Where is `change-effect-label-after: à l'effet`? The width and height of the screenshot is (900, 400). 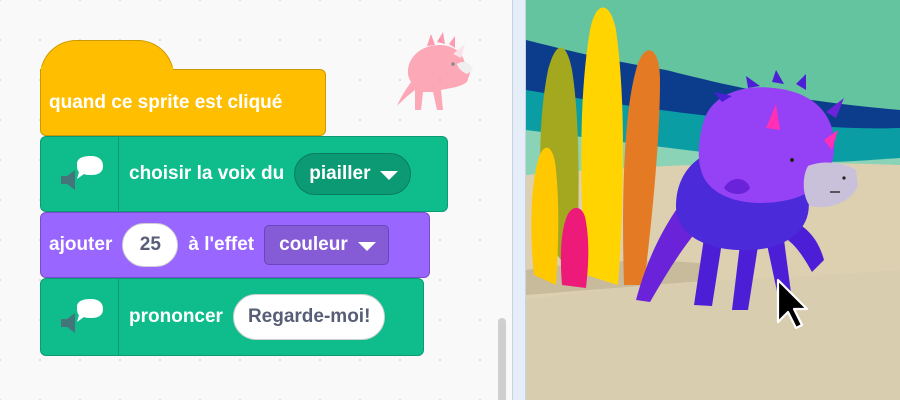 change-effect-label-after: à l'effet is located at coordinates (221, 244).